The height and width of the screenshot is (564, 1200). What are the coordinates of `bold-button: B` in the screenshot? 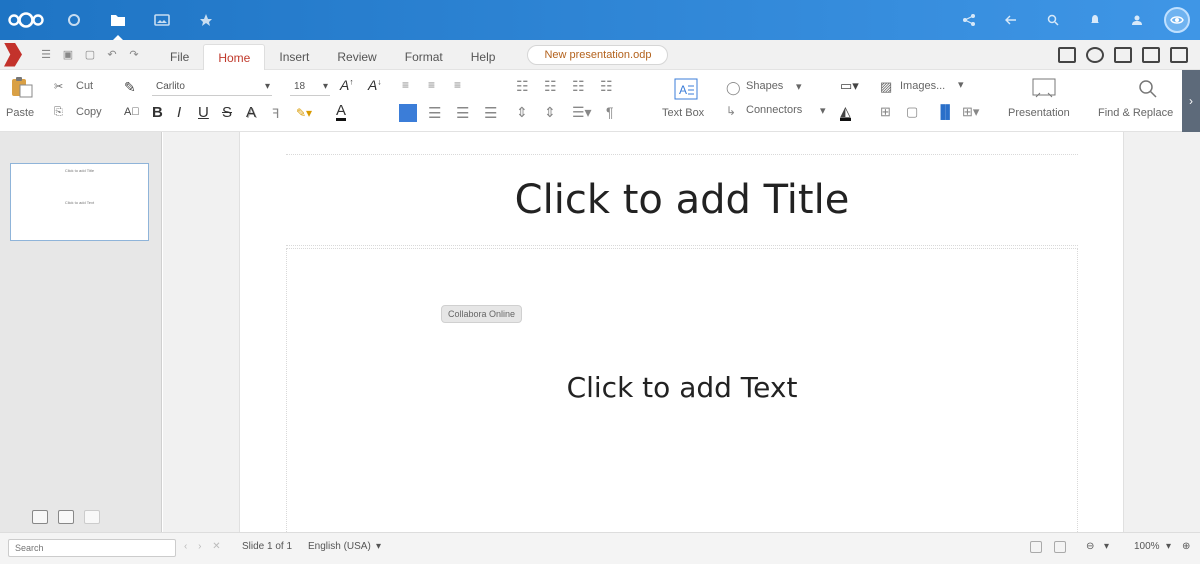 It's located at (157, 112).